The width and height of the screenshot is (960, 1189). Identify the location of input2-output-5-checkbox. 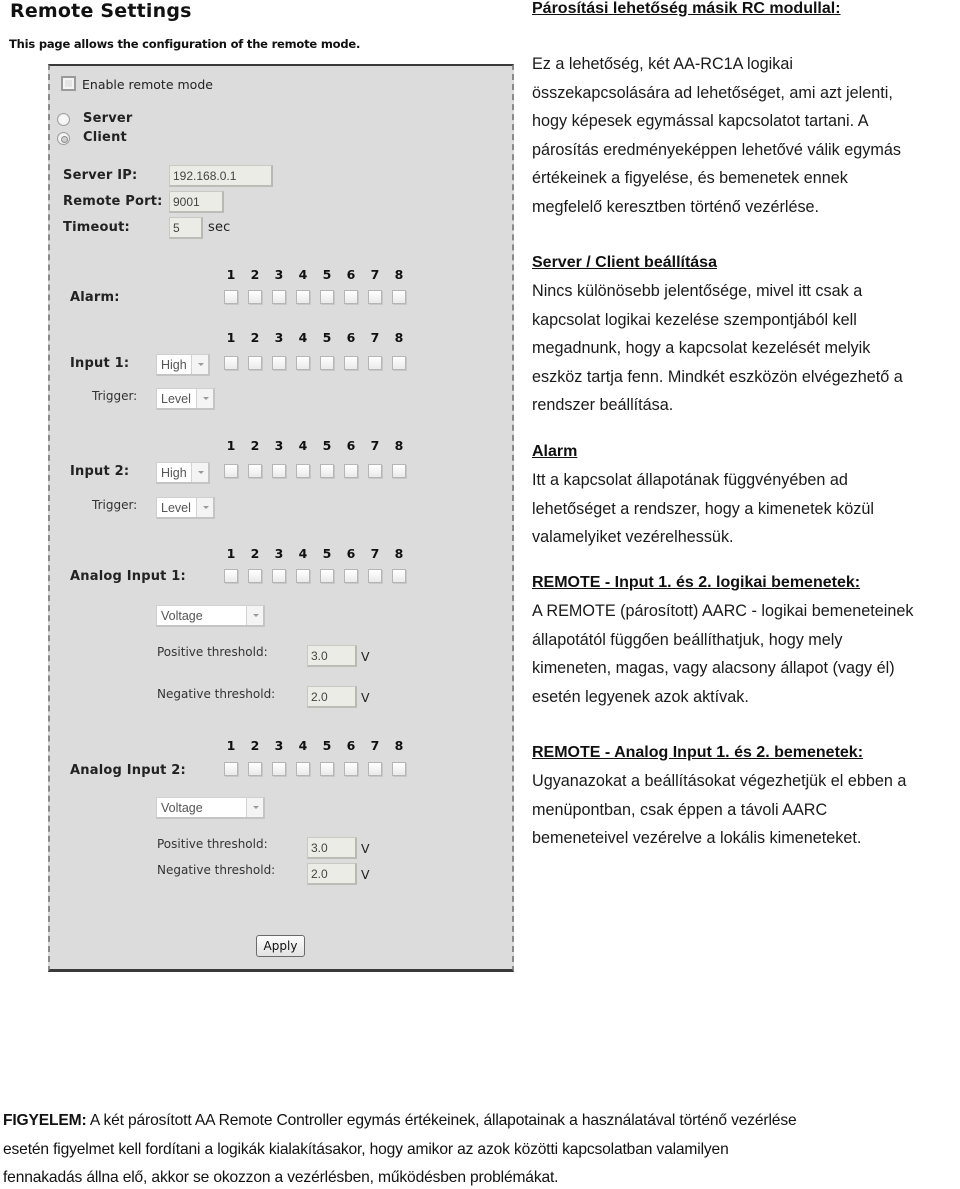
(327, 471).